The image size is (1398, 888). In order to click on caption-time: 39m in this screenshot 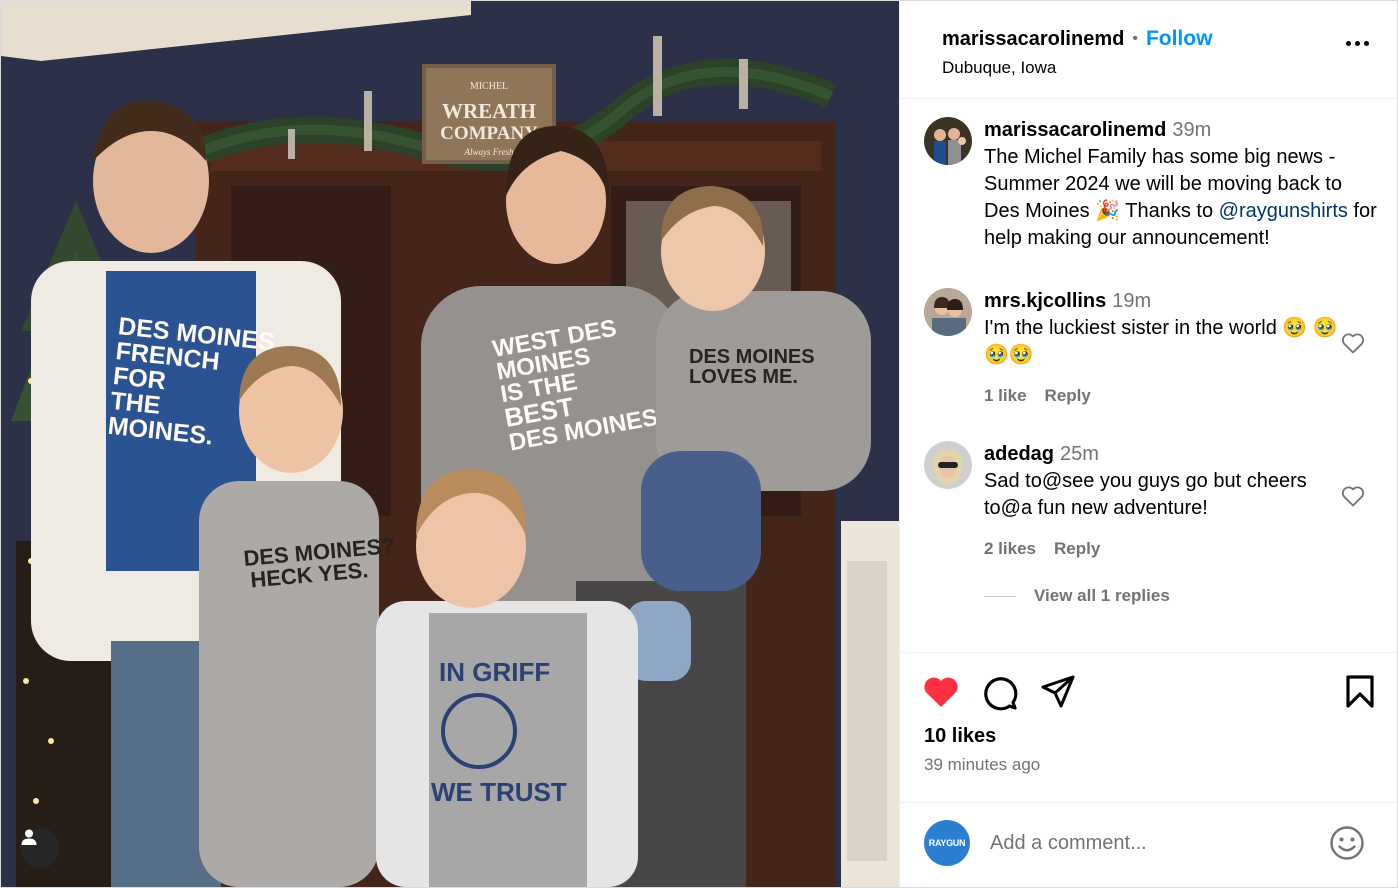, I will do `click(1192, 130)`.